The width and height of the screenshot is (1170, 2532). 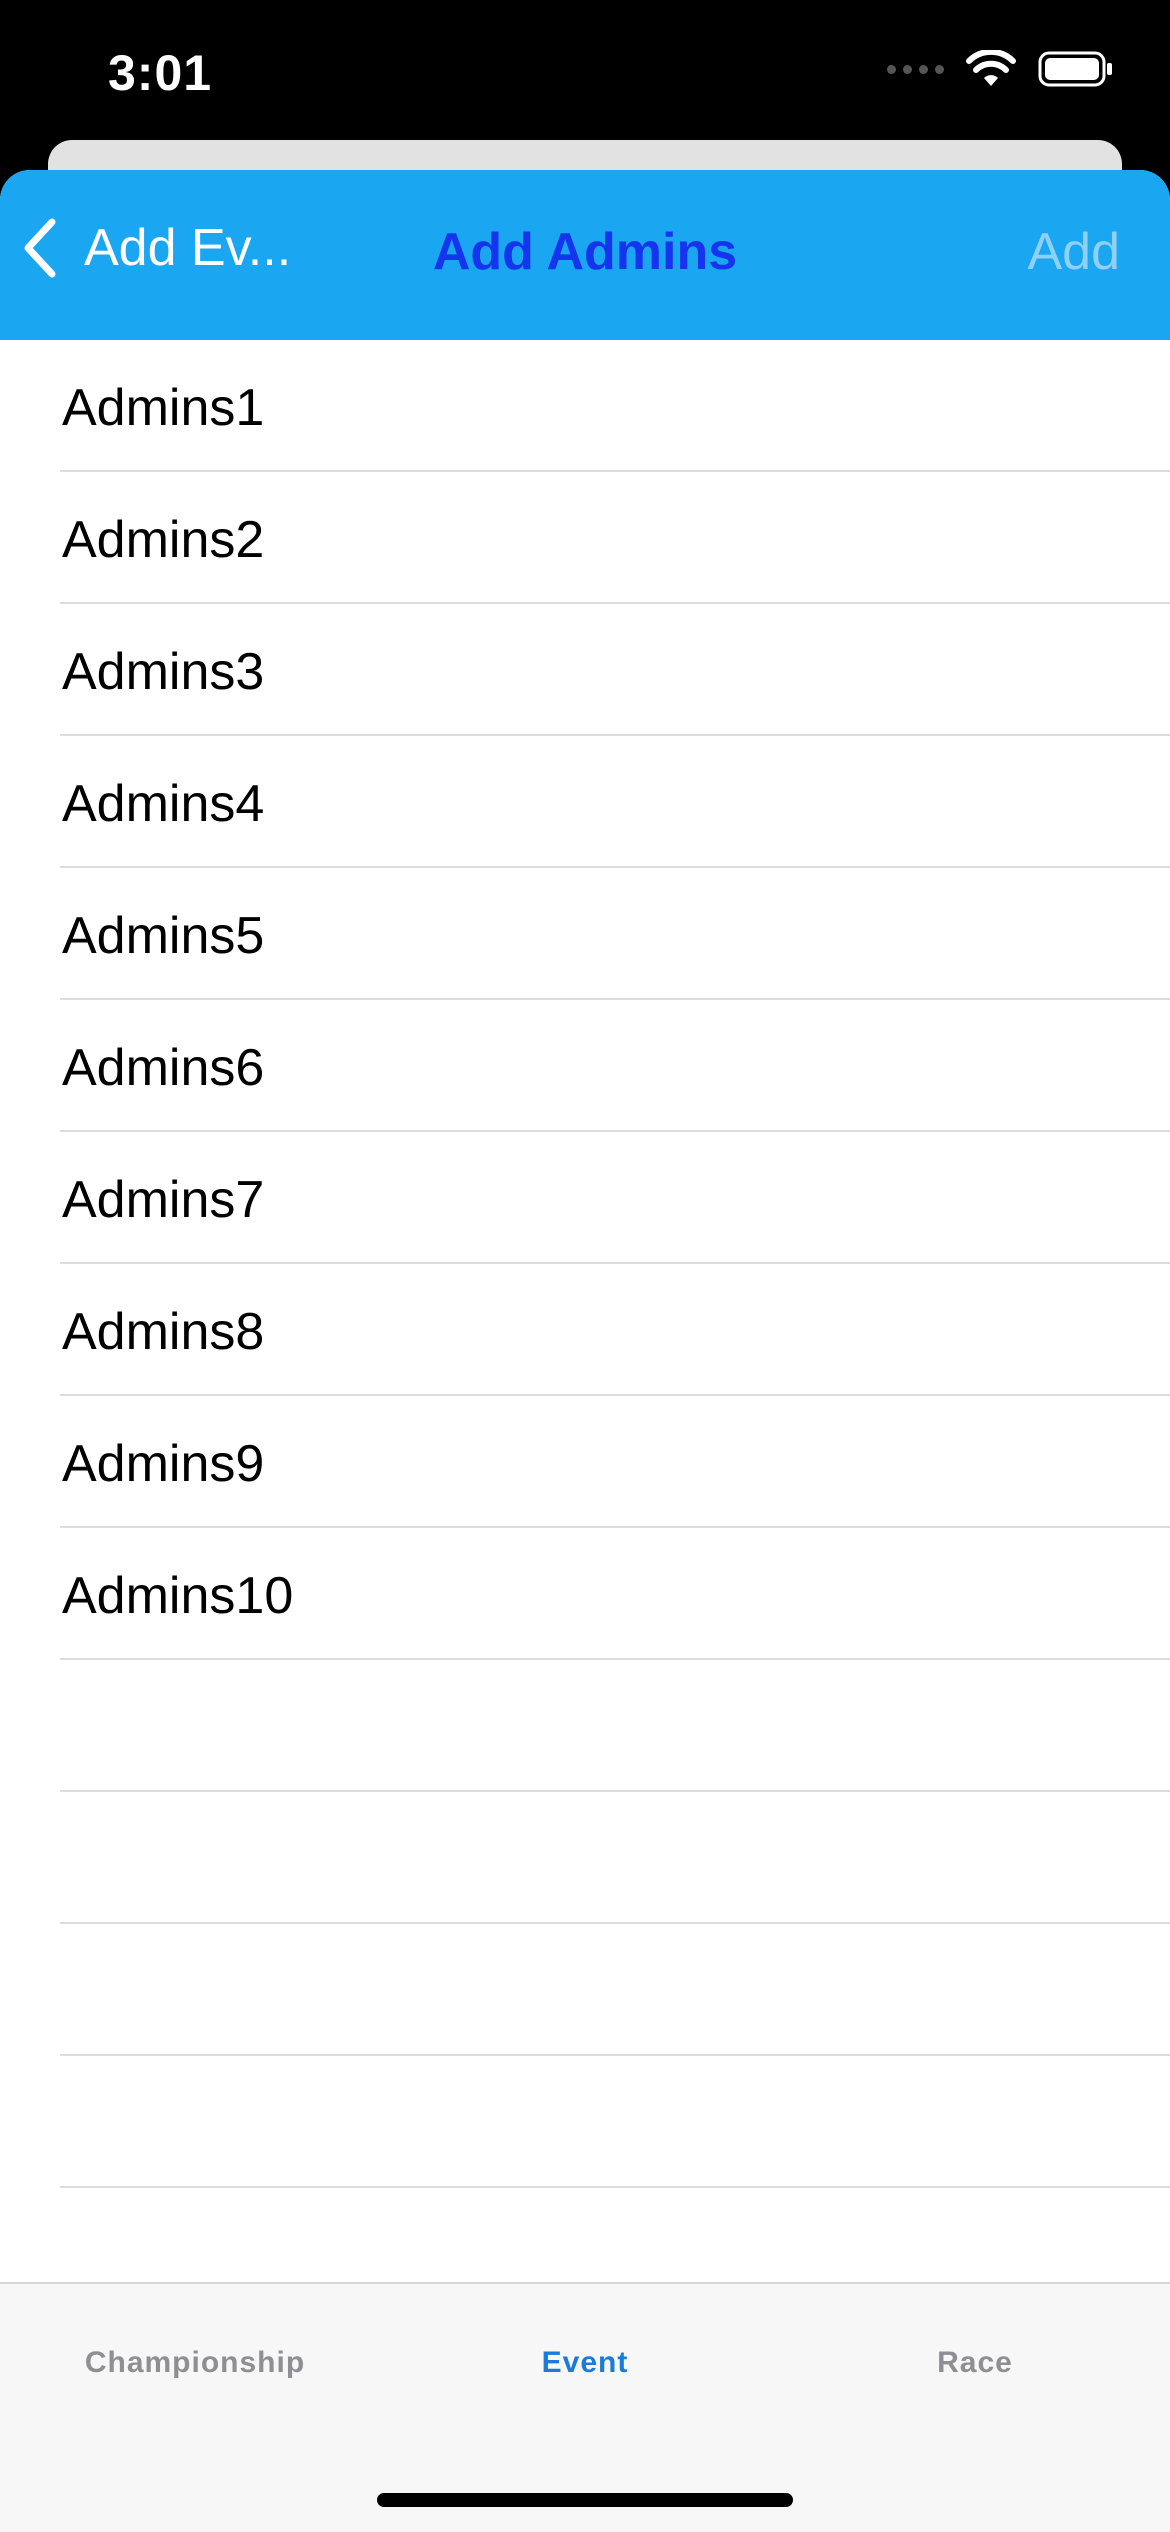 What do you see at coordinates (163, 408) in the screenshot?
I see `list-item-label: Admins1` at bounding box center [163, 408].